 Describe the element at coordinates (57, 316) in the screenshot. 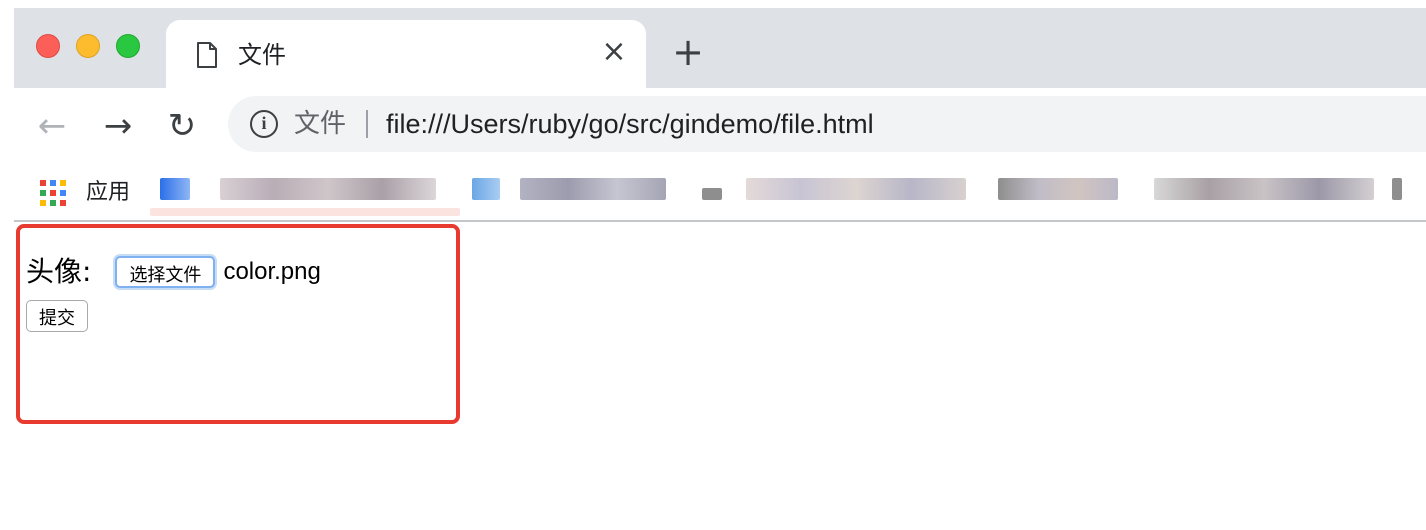

I see `submit-button: 提交` at that location.